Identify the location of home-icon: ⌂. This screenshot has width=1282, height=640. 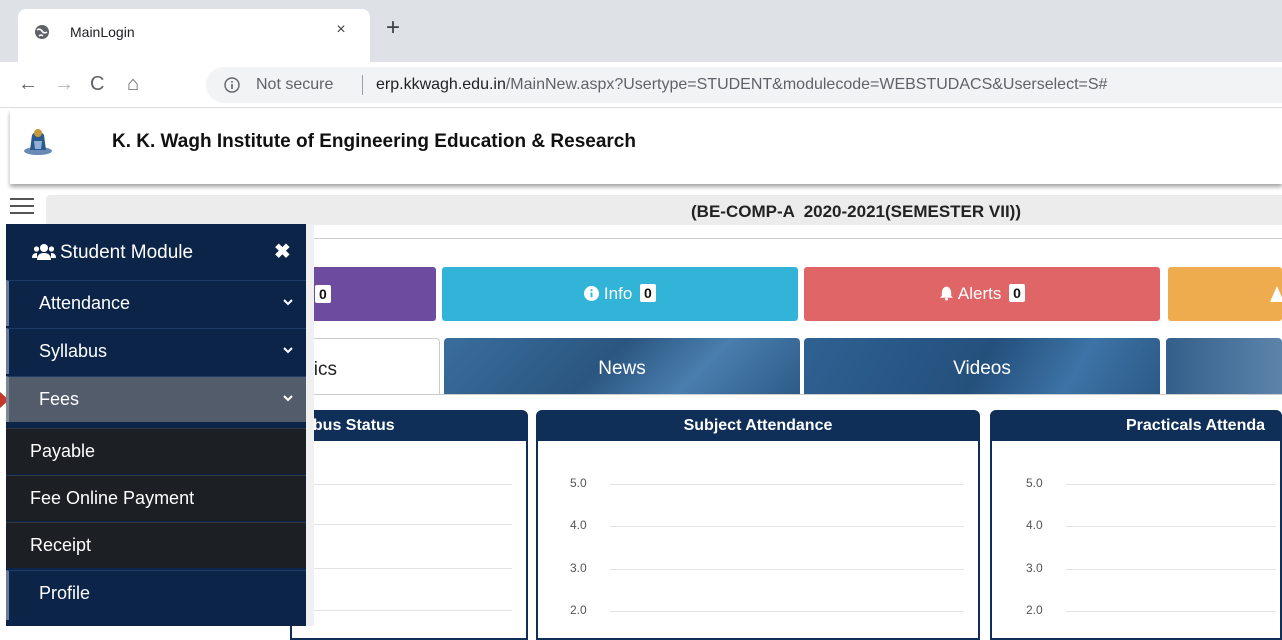
(133, 84).